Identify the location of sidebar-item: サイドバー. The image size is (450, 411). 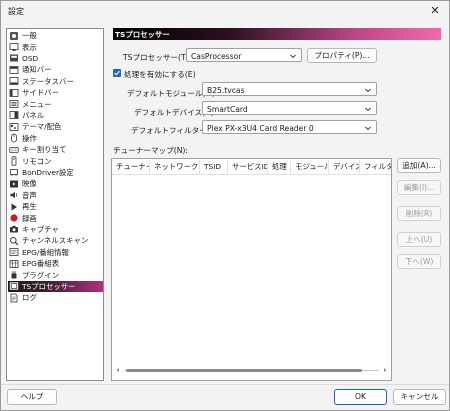
(55, 92).